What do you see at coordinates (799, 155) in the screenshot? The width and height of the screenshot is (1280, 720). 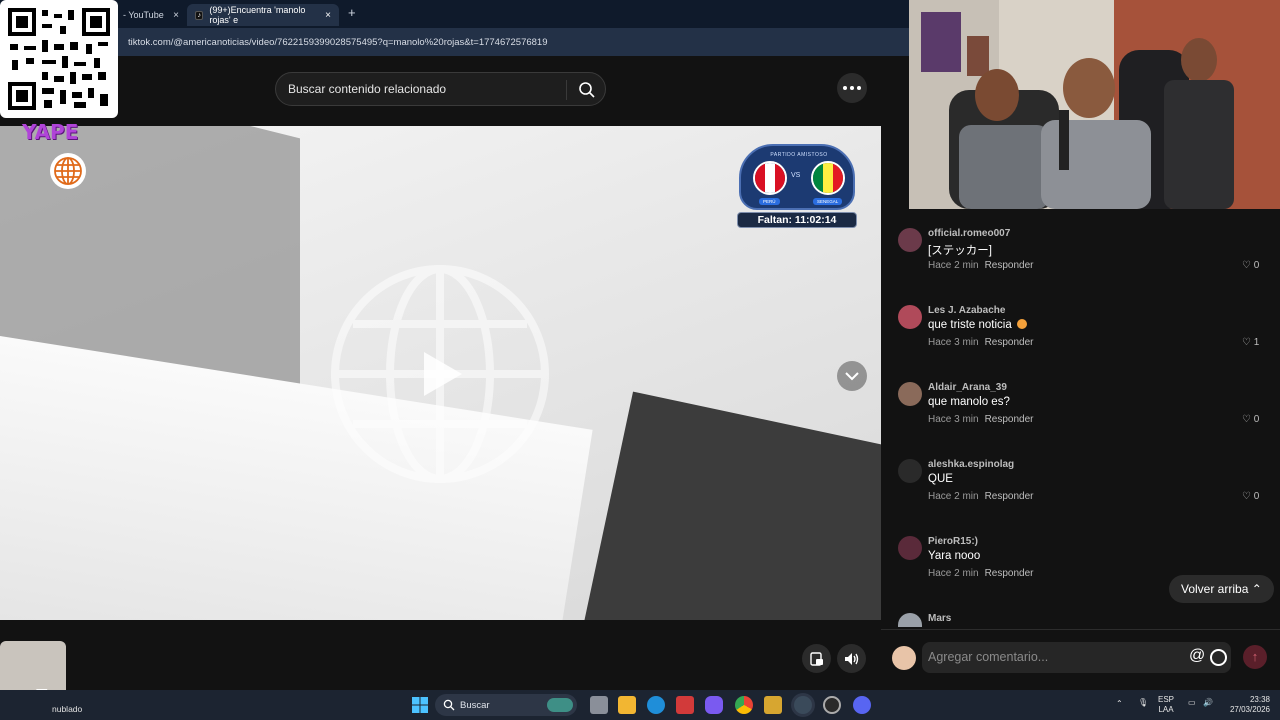 I see `match-caption: PARTIDO AMISTOSO` at bounding box center [799, 155].